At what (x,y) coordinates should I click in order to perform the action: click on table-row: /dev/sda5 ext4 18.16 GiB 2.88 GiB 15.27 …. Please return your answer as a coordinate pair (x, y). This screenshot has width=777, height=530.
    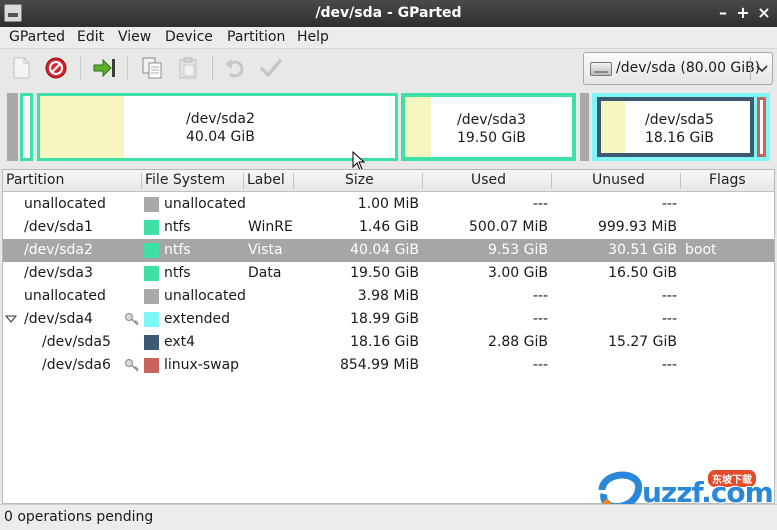
    Looking at the image, I should click on (388, 342).